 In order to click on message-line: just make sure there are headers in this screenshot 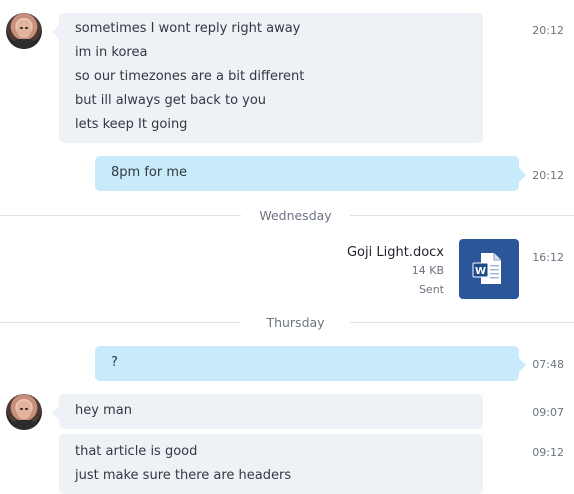, I will do `click(183, 475)`.